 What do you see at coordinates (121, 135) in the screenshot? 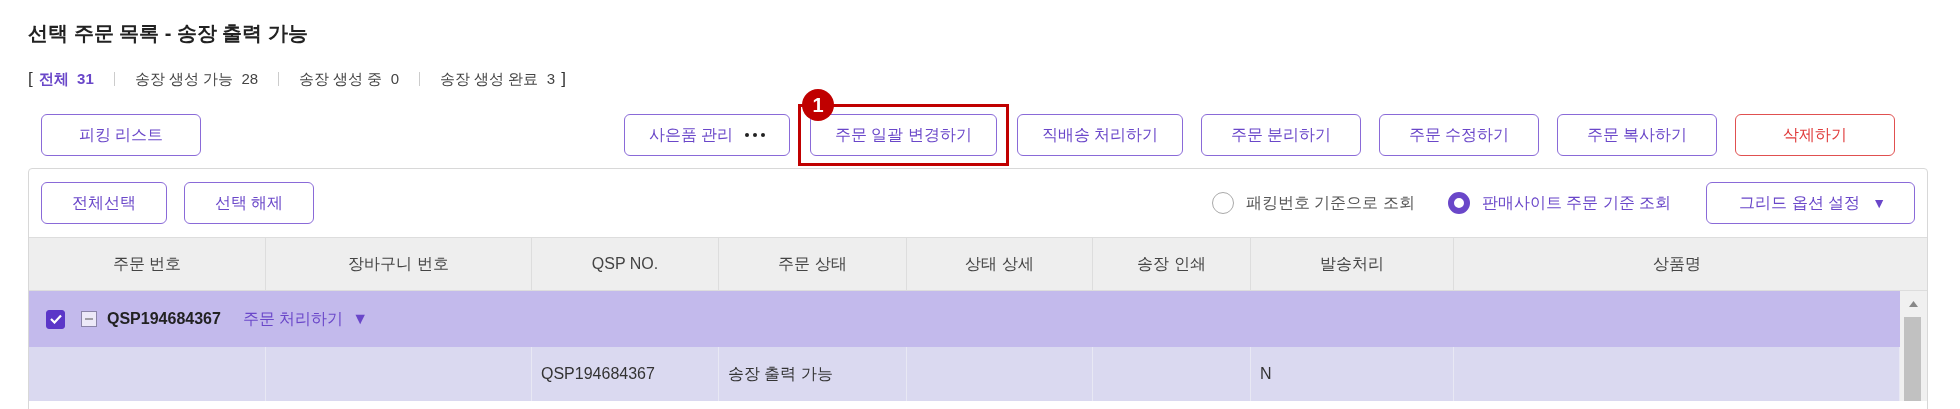
I see `toolbar-button: 피킹 리스트` at bounding box center [121, 135].